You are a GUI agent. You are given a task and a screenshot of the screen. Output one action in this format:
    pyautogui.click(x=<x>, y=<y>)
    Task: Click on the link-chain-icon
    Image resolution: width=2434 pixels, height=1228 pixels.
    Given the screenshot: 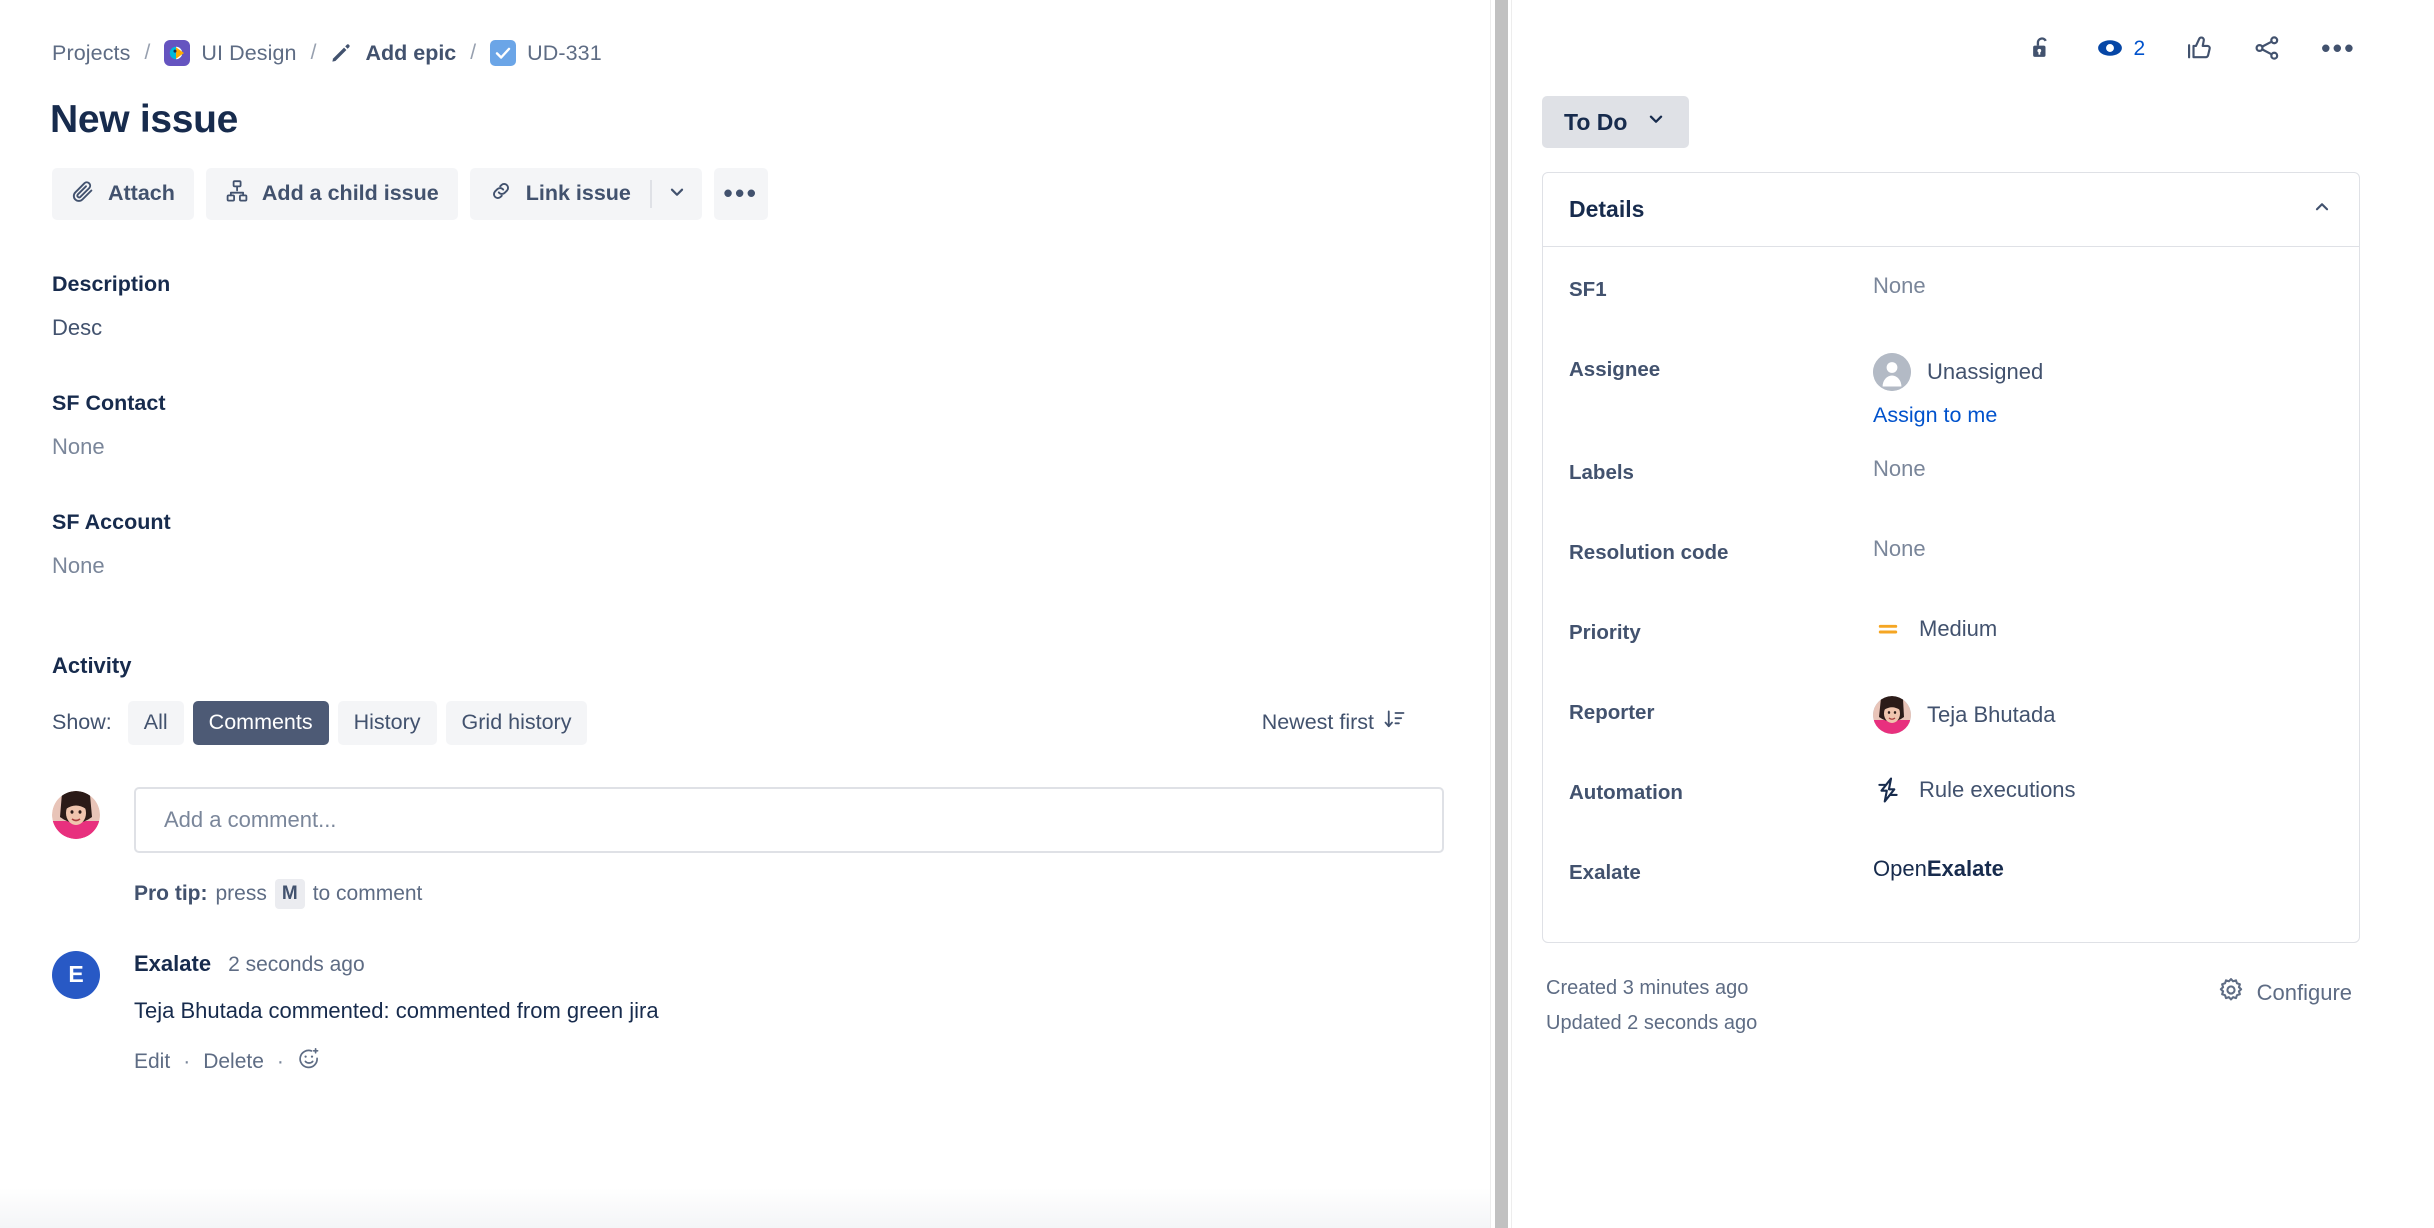 What is the action you would take?
    pyautogui.click(x=501, y=194)
    